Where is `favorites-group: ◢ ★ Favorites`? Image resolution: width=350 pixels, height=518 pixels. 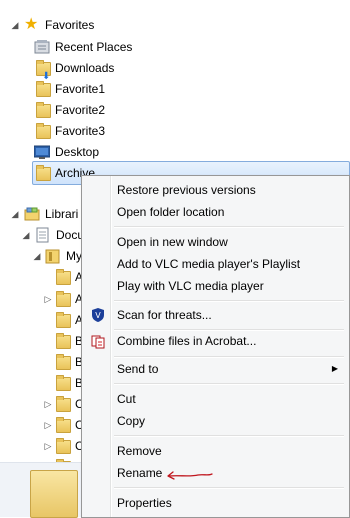 favorites-group: ◢ ★ Favorites is located at coordinates (175, 25).